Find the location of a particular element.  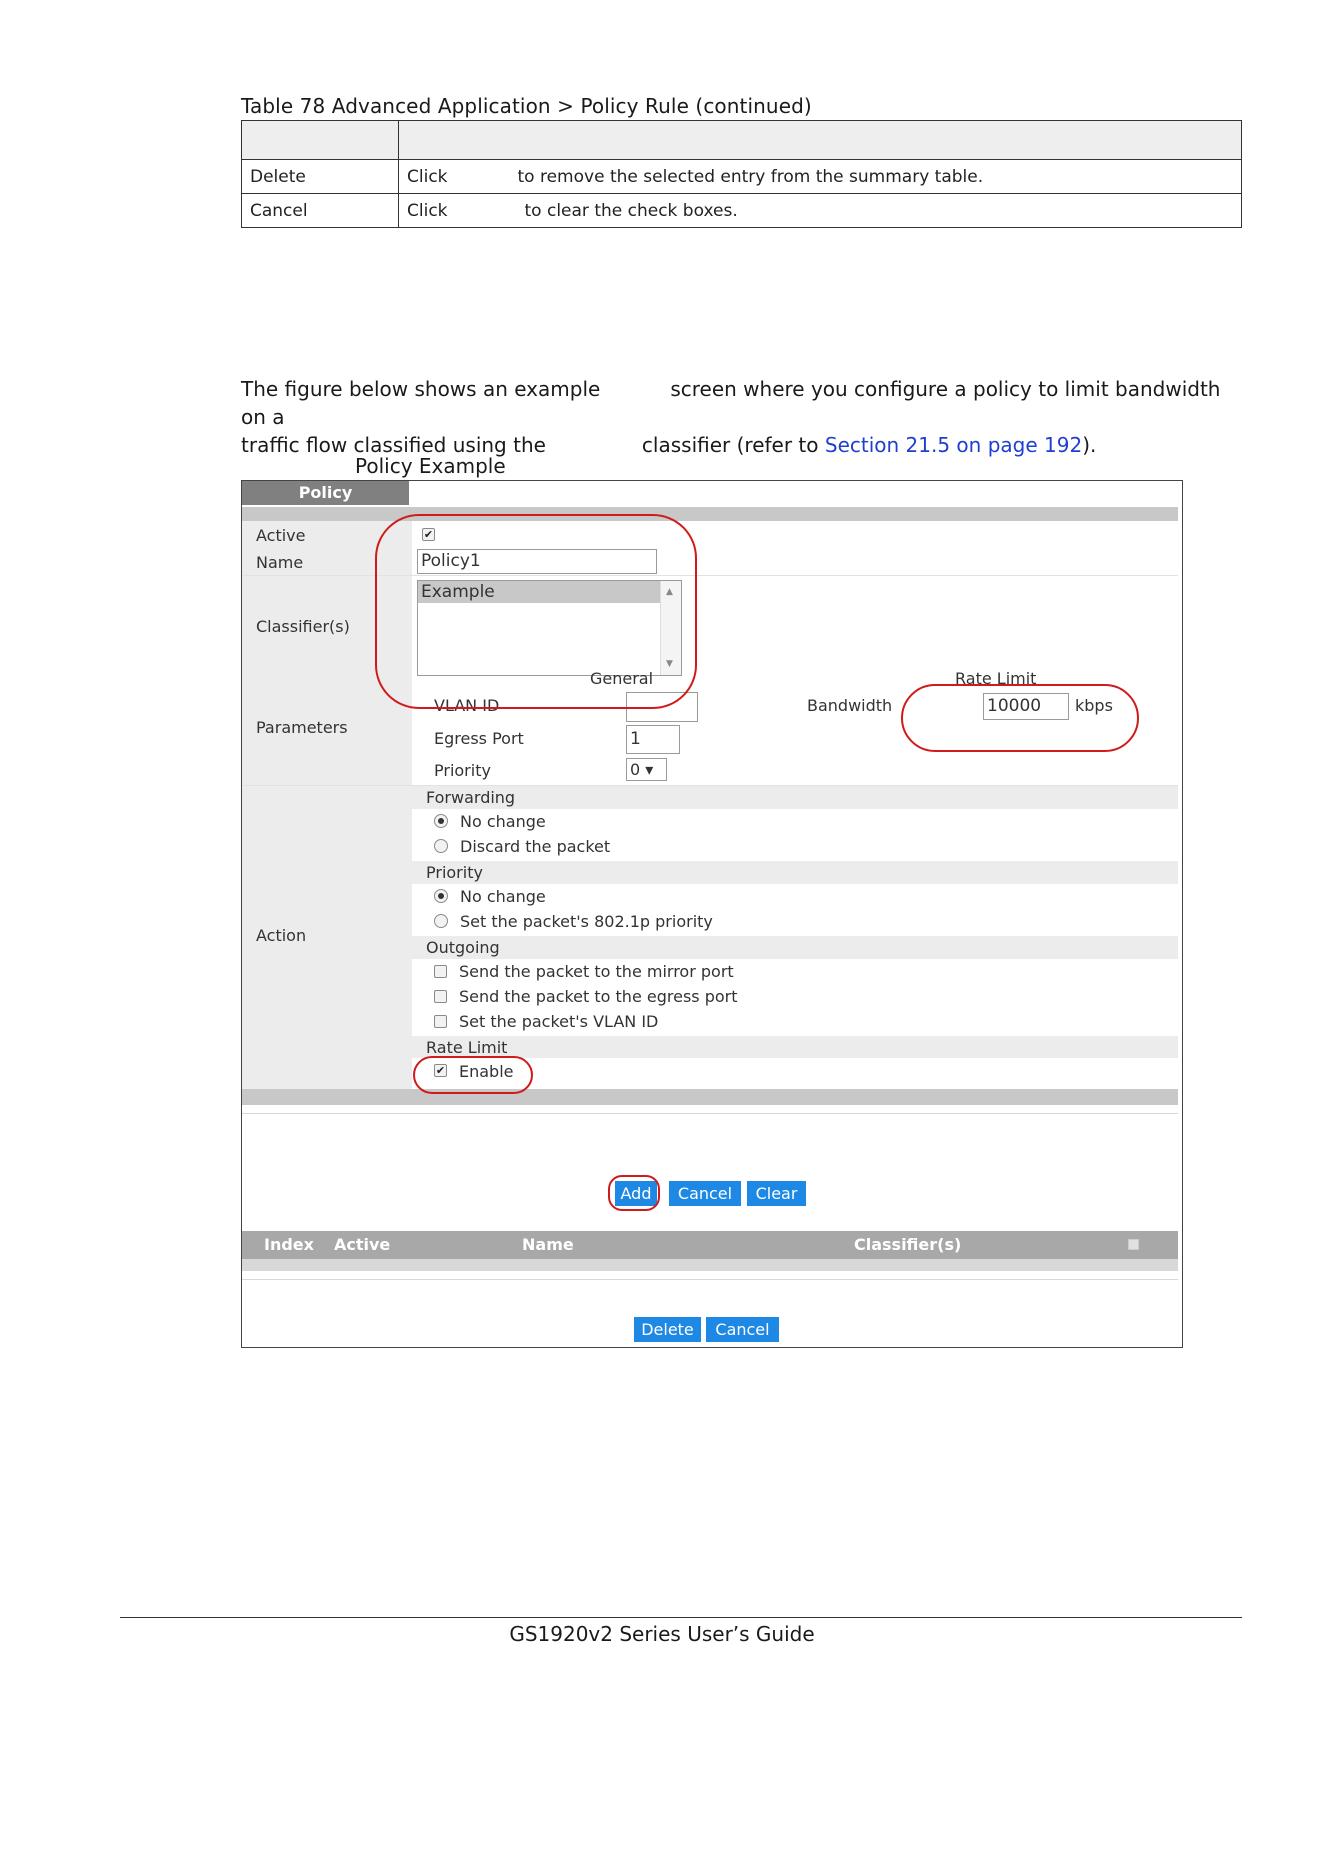

parameters-label: Parameters is located at coordinates (302, 727).